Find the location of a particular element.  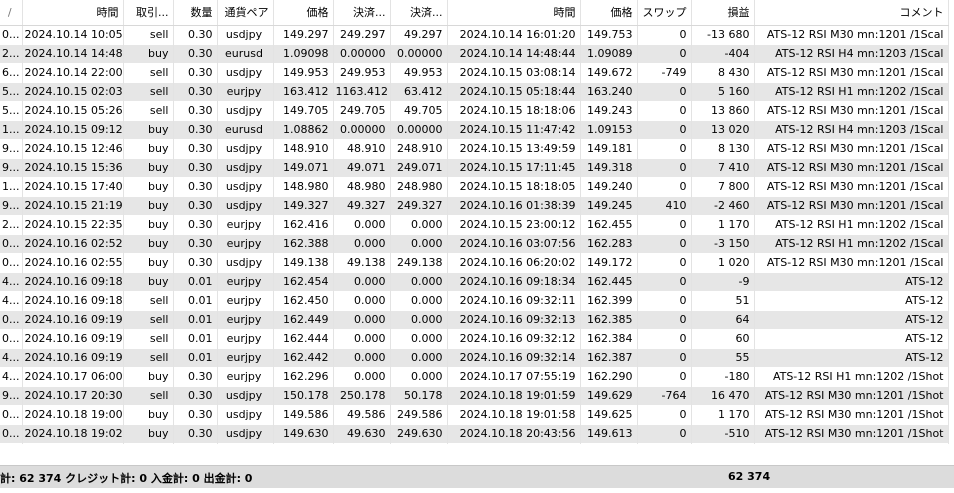

column-header-price: 価格 is located at coordinates (303, 13).